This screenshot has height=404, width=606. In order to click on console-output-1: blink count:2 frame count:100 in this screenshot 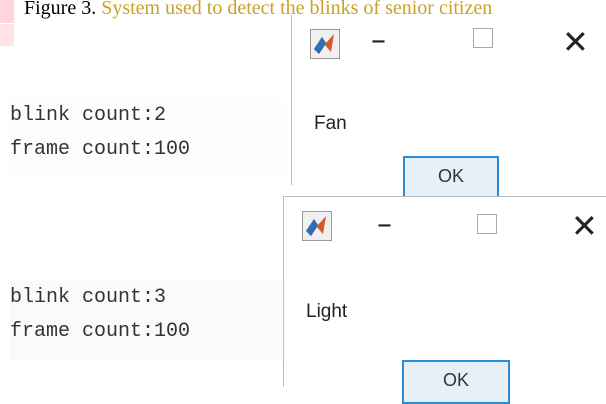, I will do `click(147, 139)`.